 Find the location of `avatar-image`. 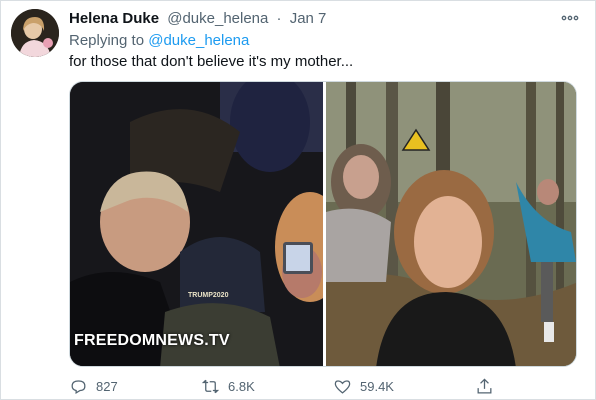

avatar-image is located at coordinates (35, 33).